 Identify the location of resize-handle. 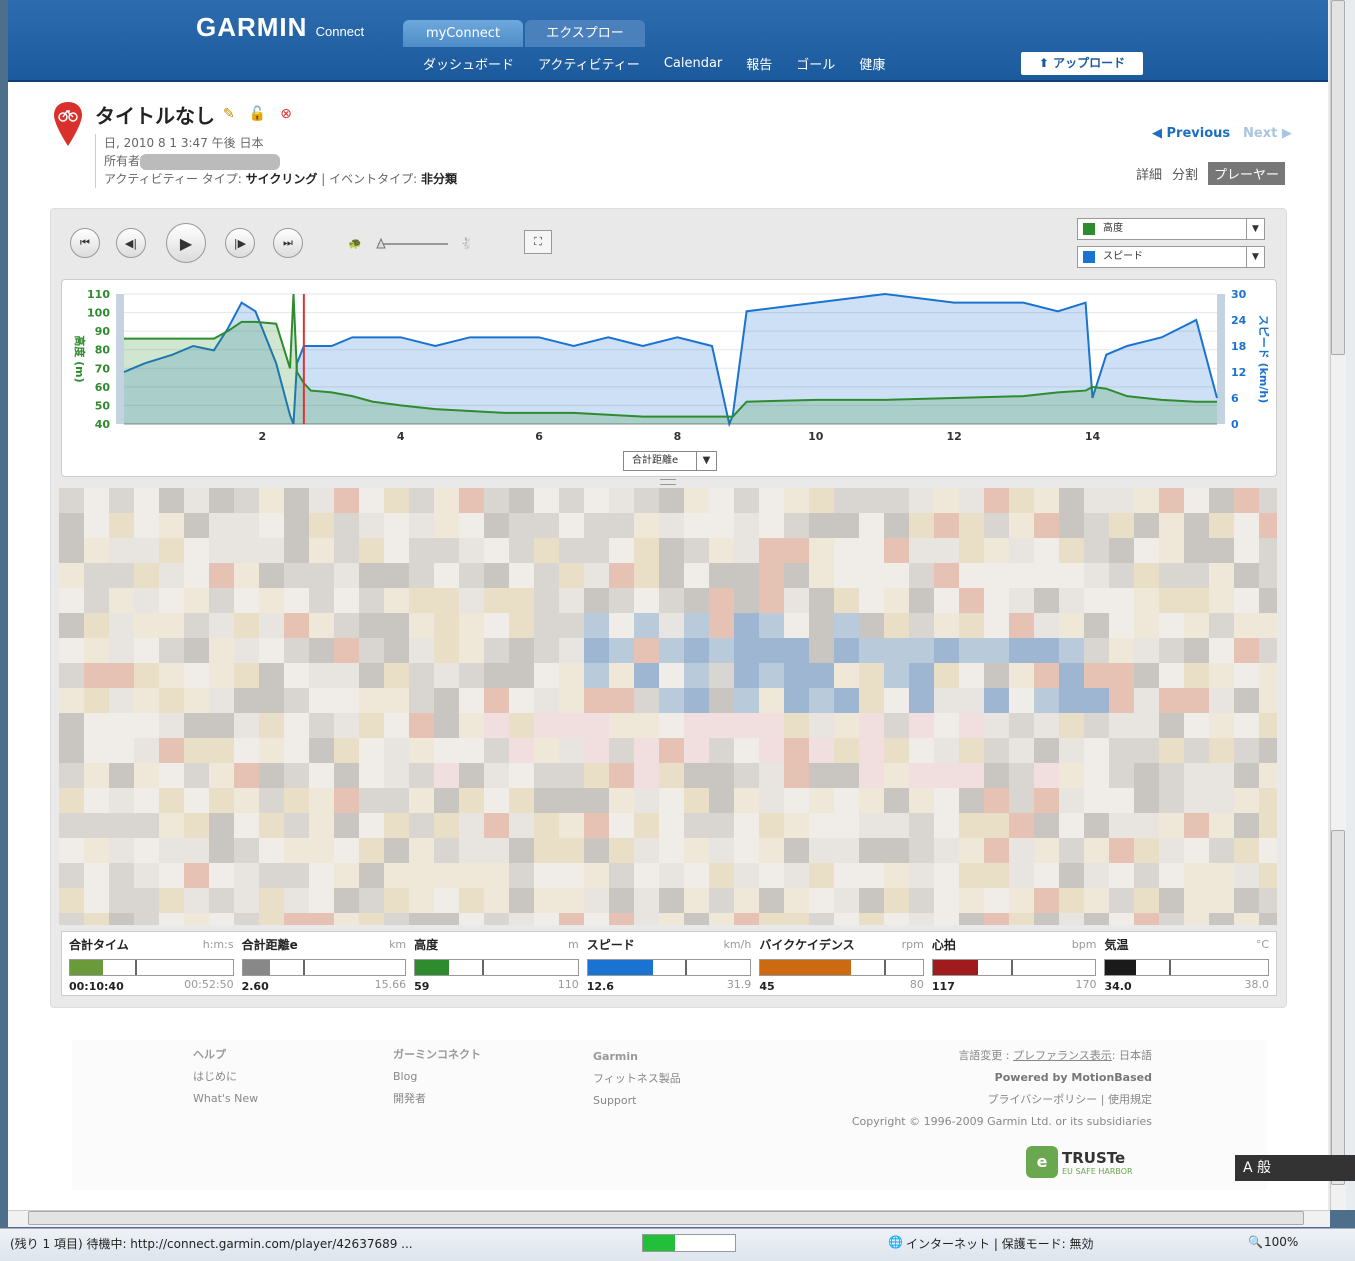
(668, 482).